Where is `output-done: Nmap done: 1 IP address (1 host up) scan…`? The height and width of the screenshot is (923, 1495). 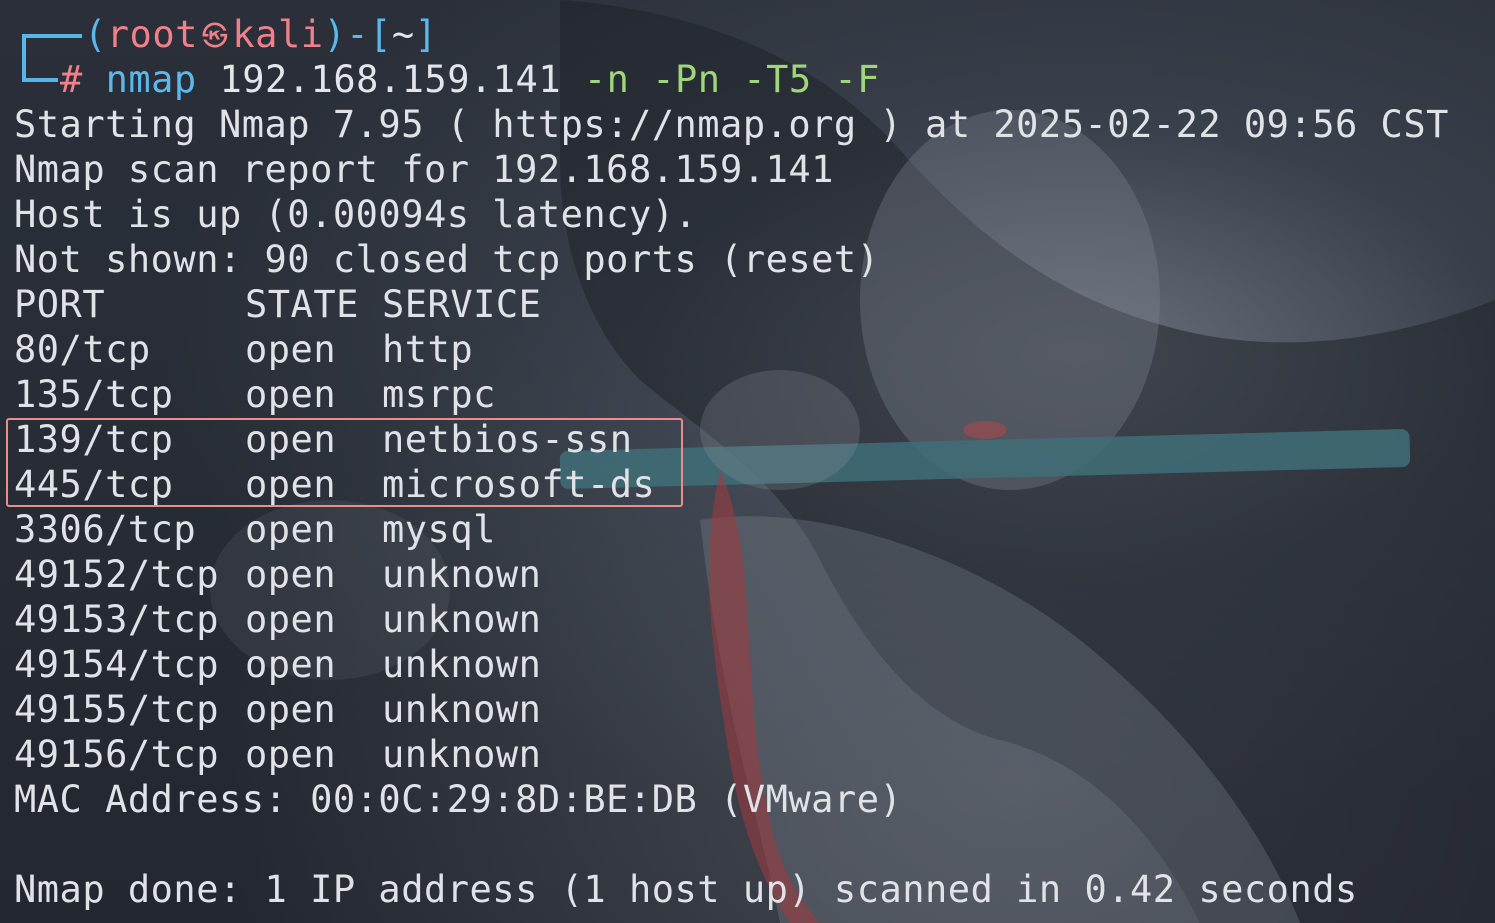 output-done: Nmap done: 1 IP address (1 host up) scan… is located at coordinates (686, 889).